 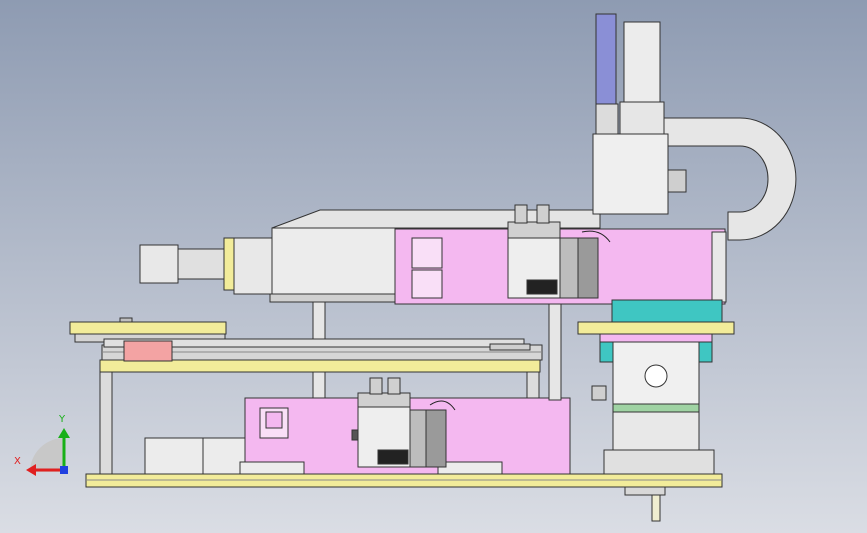 What do you see at coordinates (403, 422) in the screenshot?
I see `lower-gripper-unit` at bounding box center [403, 422].